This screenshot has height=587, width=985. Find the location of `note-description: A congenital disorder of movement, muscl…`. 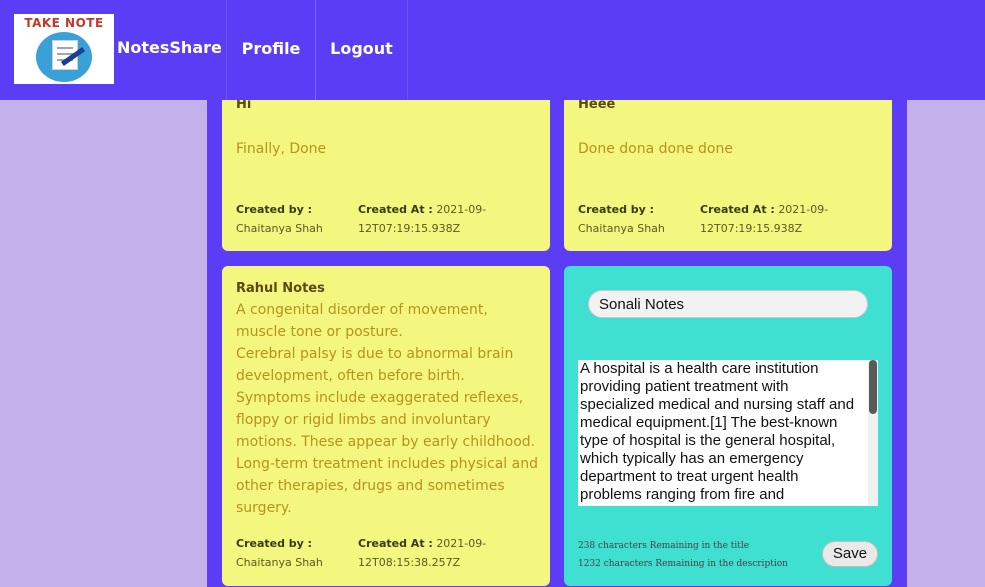

note-description: A congenital disorder of movement, muscl… is located at coordinates (387, 409).